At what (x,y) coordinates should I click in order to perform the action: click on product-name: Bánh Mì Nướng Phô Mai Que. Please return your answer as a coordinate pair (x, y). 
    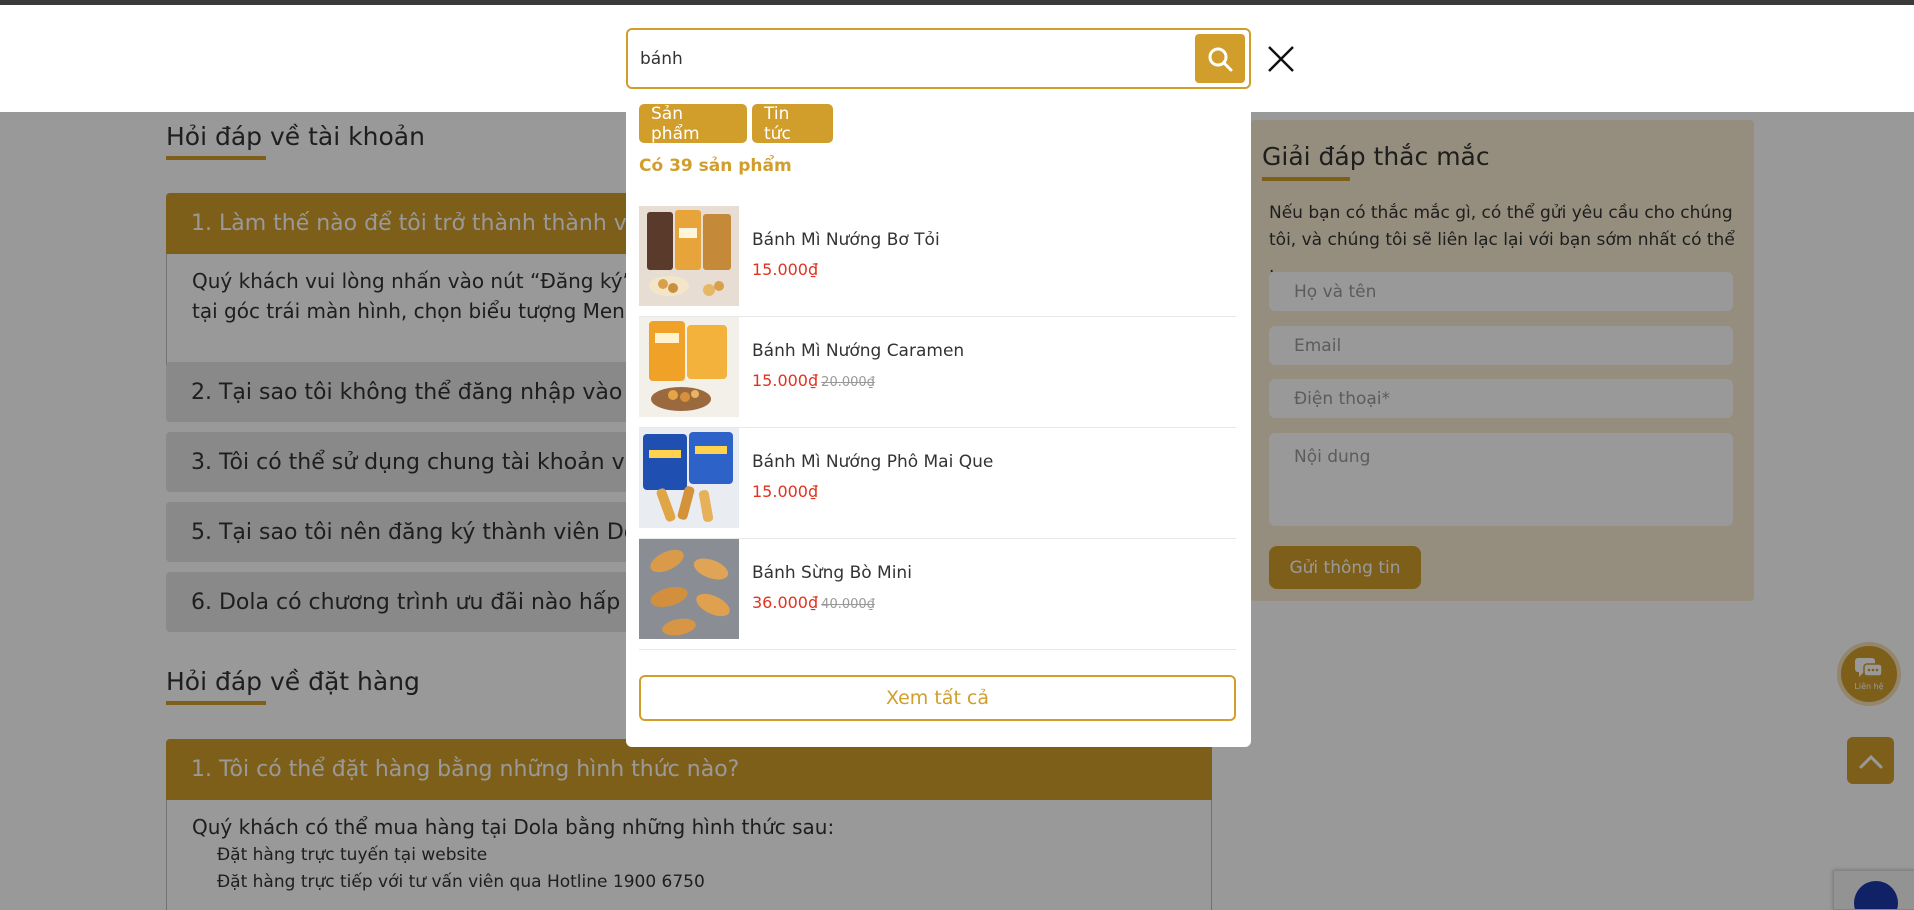
    Looking at the image, I should click on (872, 462).